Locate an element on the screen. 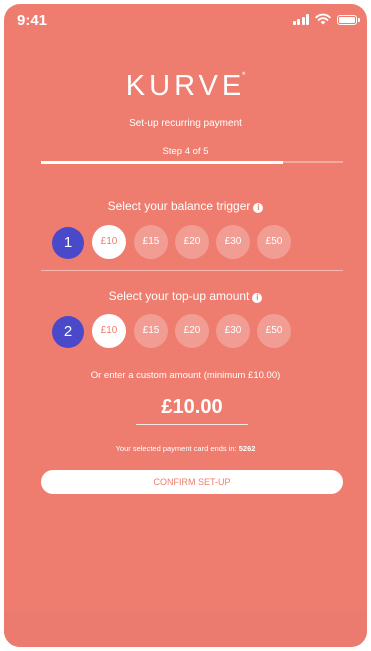  trigger-option: £20 is located at coordinates (192, 242).